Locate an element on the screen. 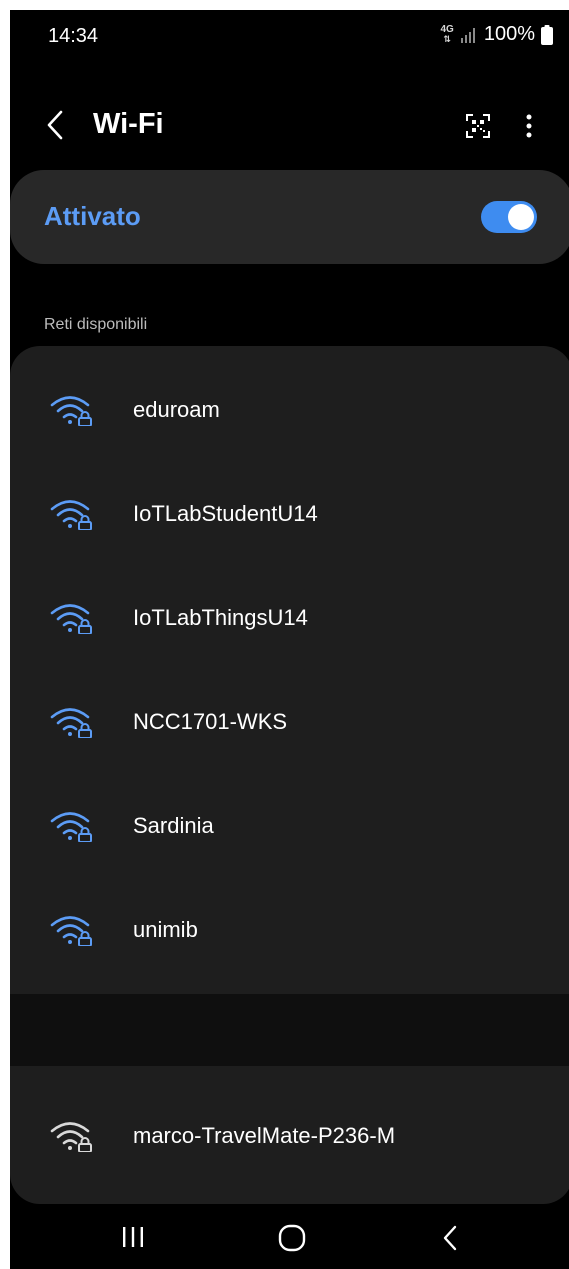 This screenshot has height=1269, width=569. wifi-toggle-row: Attivato is located at coordinates (289, 217).